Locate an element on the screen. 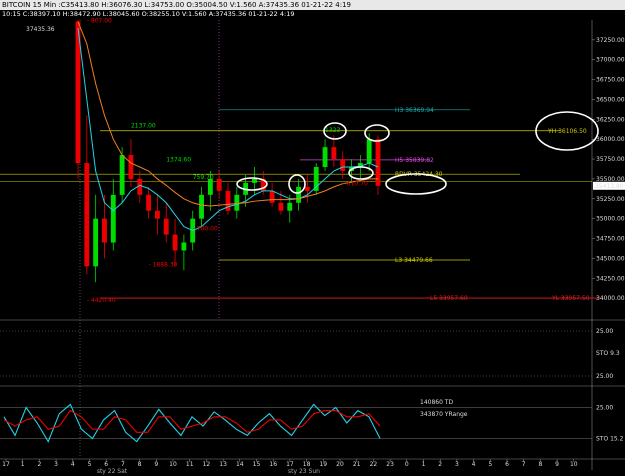 This screenshot has height=476, width=625. top-left-label: 37435.36 is located at coordinates (40, 29).